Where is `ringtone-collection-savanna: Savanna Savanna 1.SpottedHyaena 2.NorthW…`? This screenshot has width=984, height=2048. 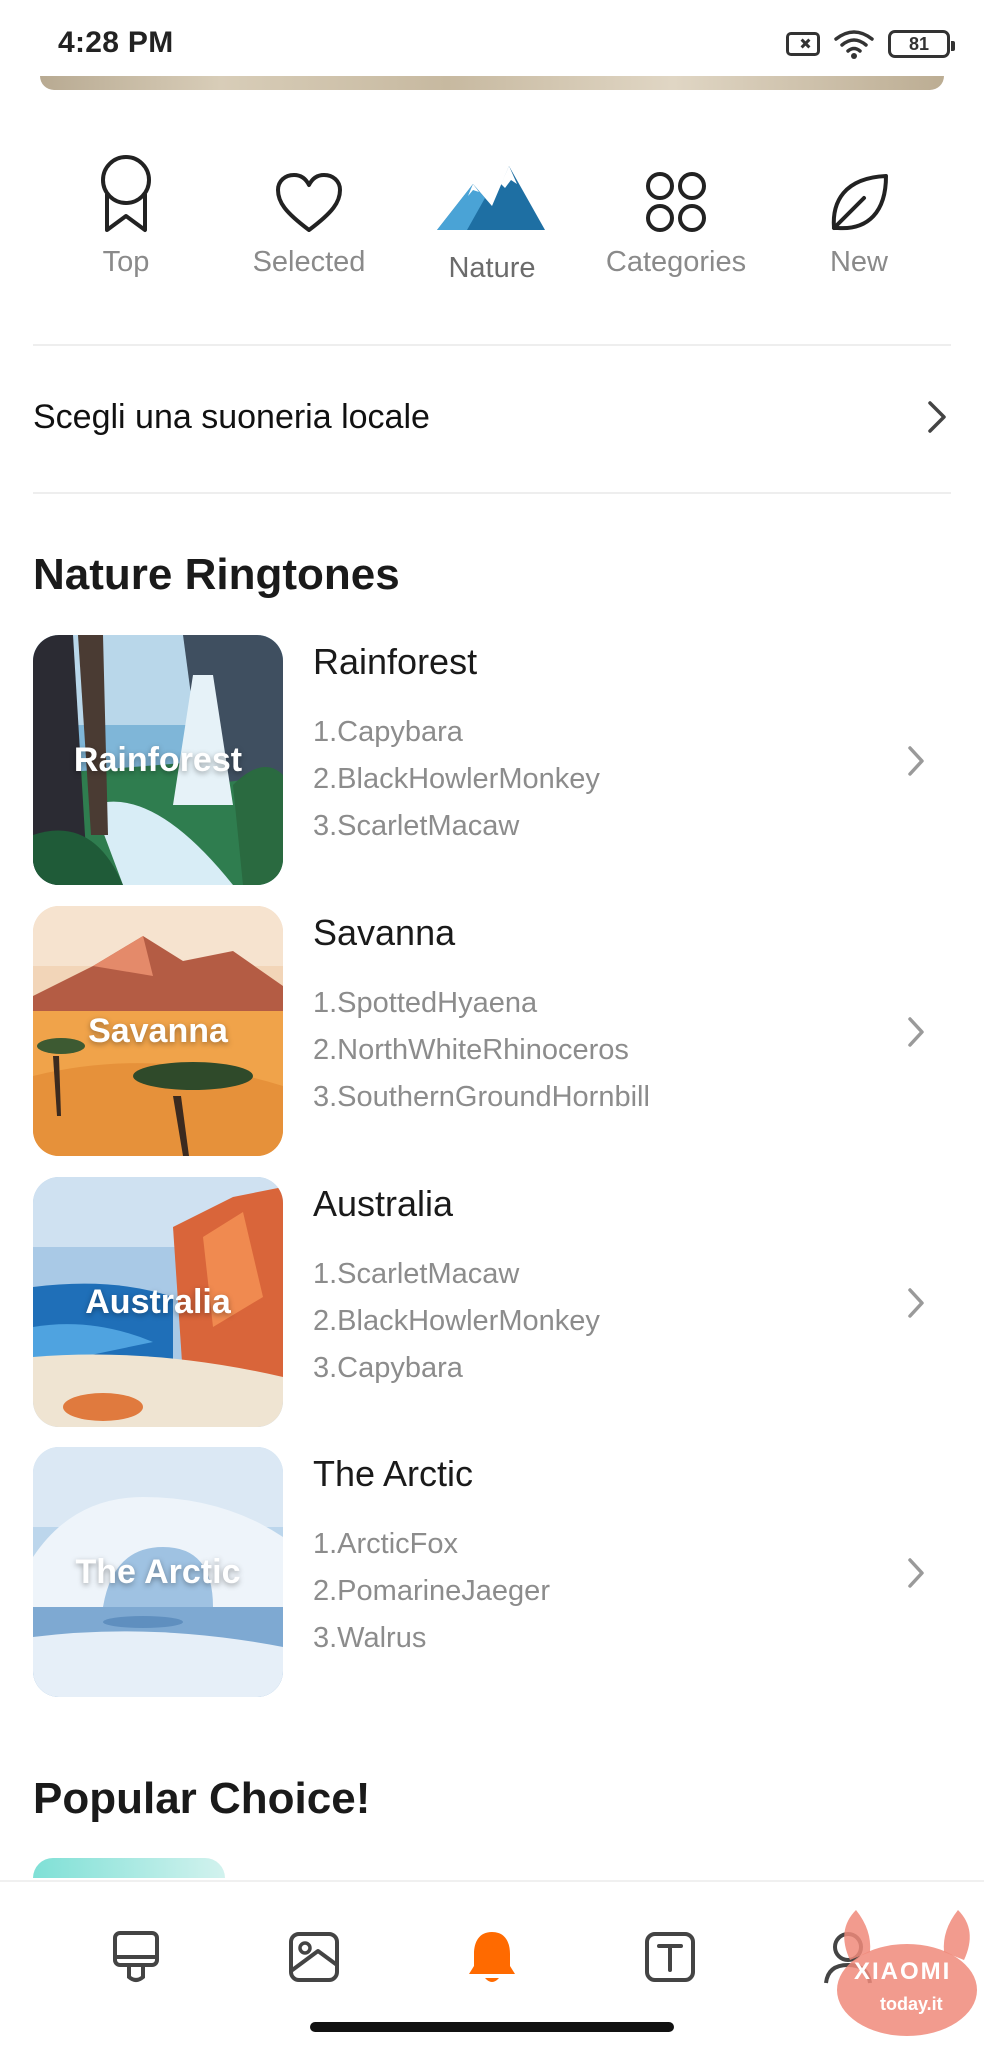 ringtone-collection-savanna: Savanna Savanna 1.SpottedHyaena 2.NorthW… is located at coordinates (492, 1032).